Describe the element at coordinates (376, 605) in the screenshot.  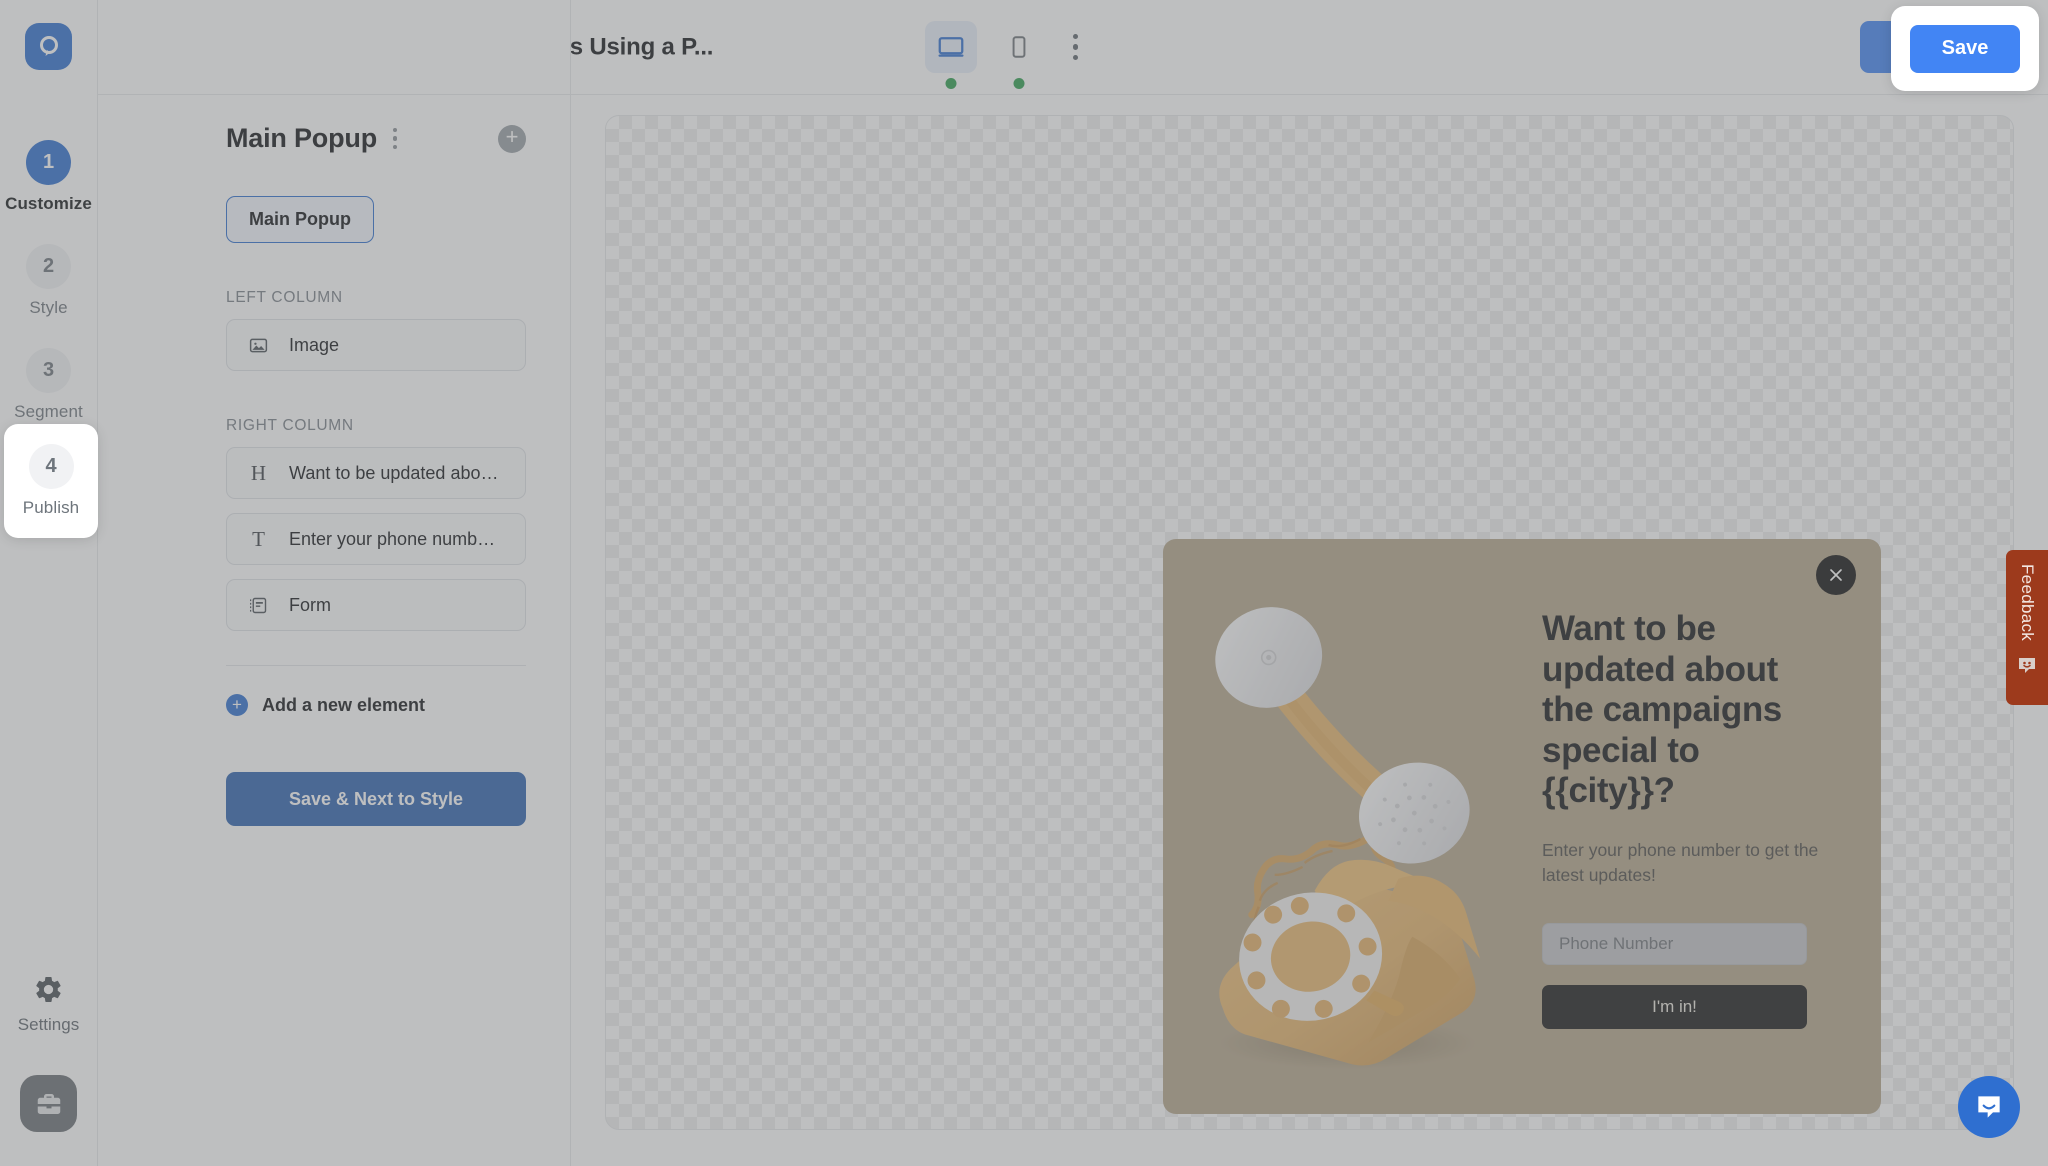
I see `element-row-form: Form` at that location.